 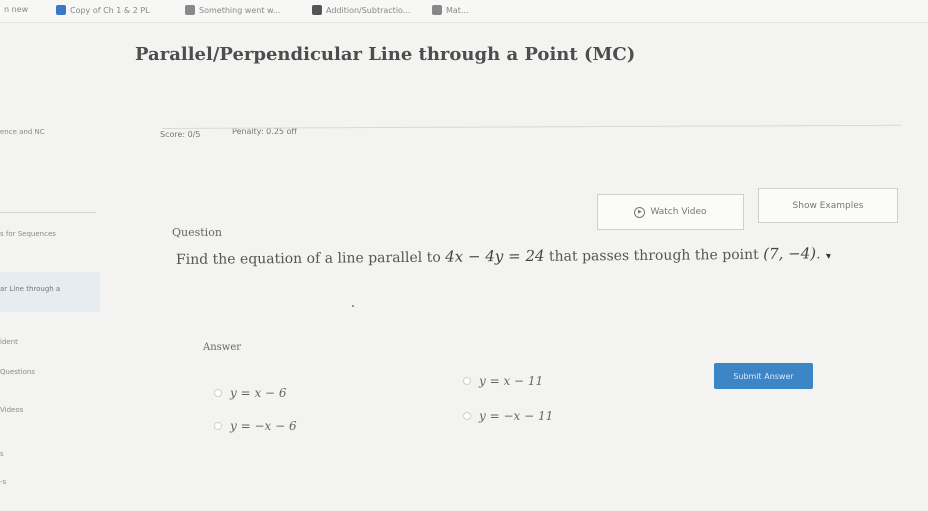 I want to click on question-point: (7, −4), so click(x=790, y=253).